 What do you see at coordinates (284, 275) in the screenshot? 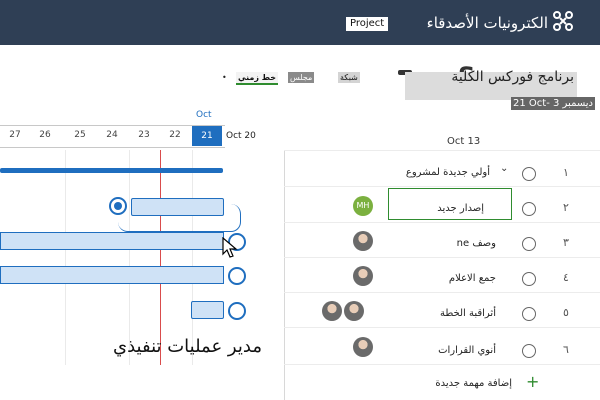
I see `panel-divider` at bounding box center [284, 275].